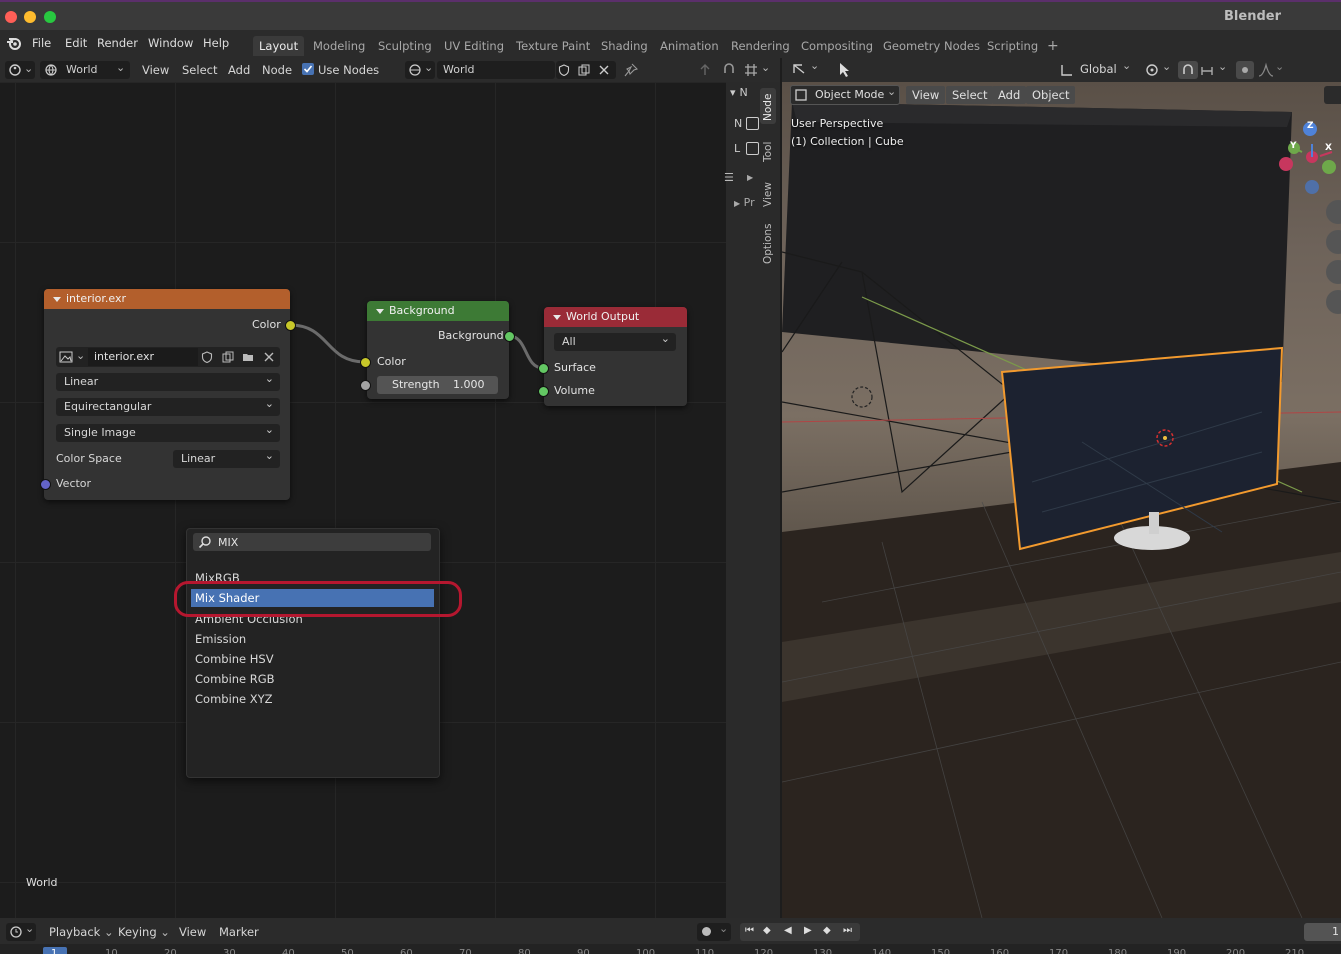  Describe the element at coordinates (631, 70) in the screenshot. I see `pin-icon` at that location.